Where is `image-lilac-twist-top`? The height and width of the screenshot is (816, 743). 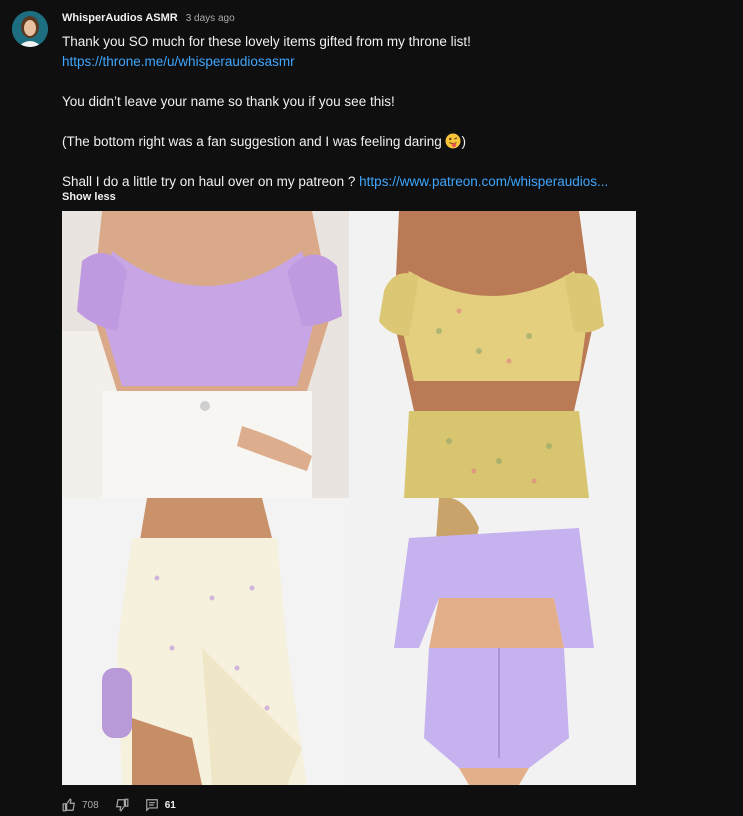 image-lilac-twist-top is located at coordinates (205, 354).